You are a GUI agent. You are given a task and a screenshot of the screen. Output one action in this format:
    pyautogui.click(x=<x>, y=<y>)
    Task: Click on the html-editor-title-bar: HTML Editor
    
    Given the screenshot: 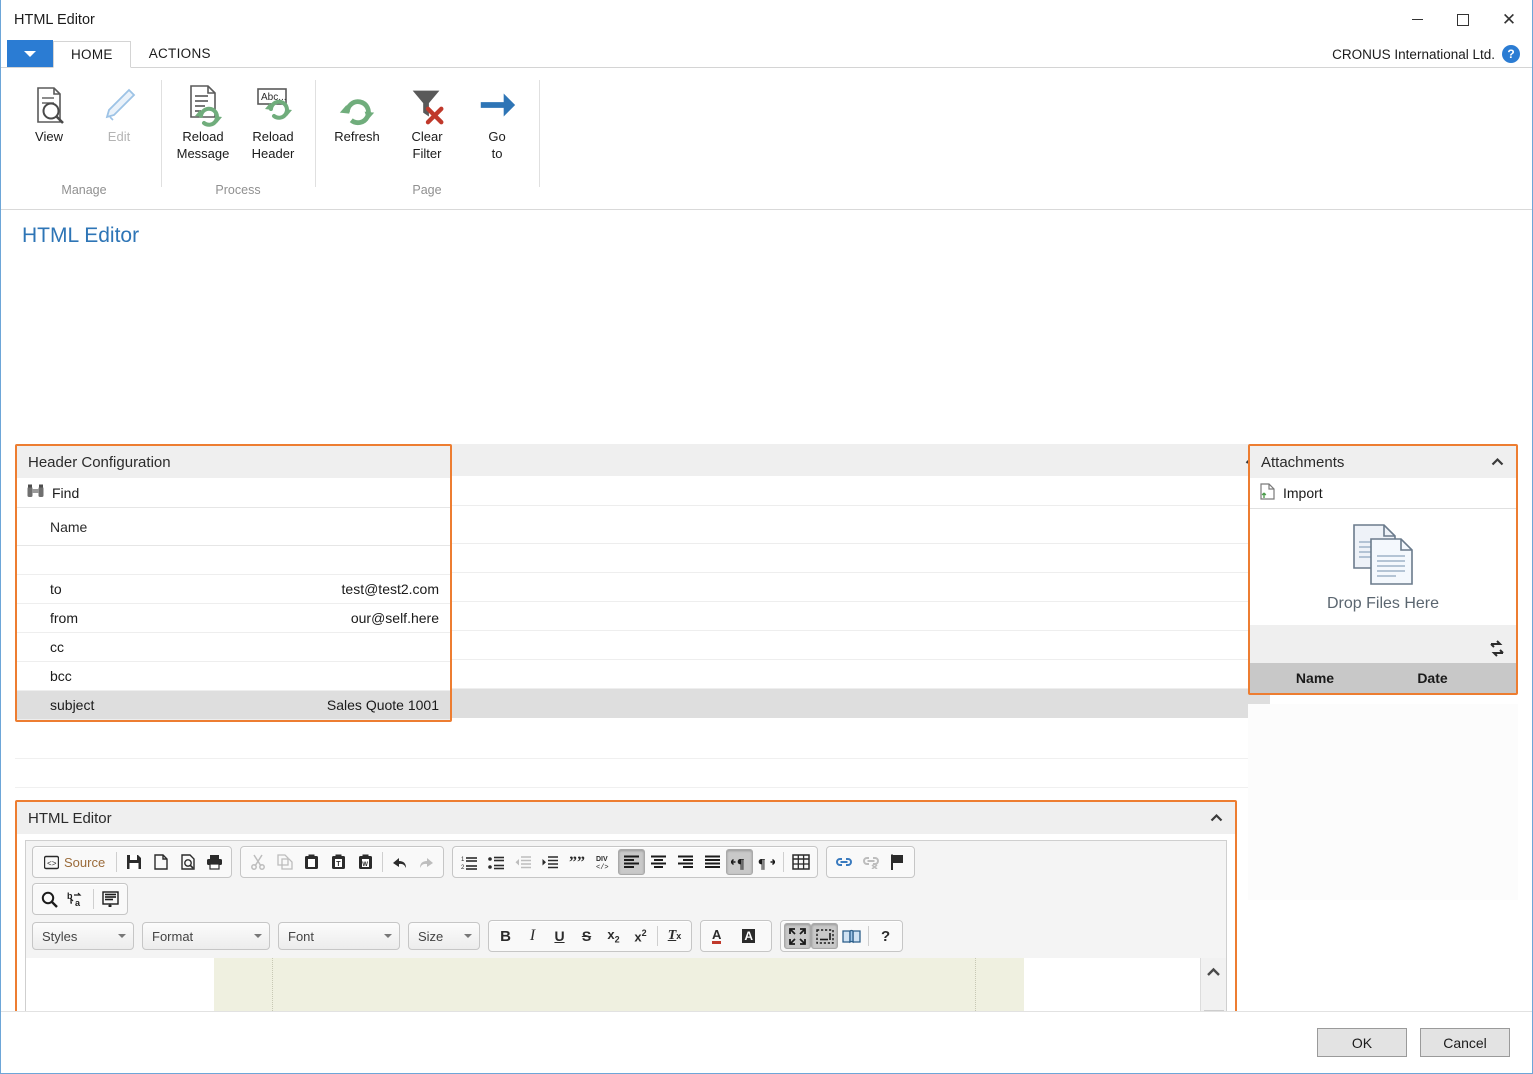 What is the action you would take?
    pyautogui.click(x=626, y=818)
    